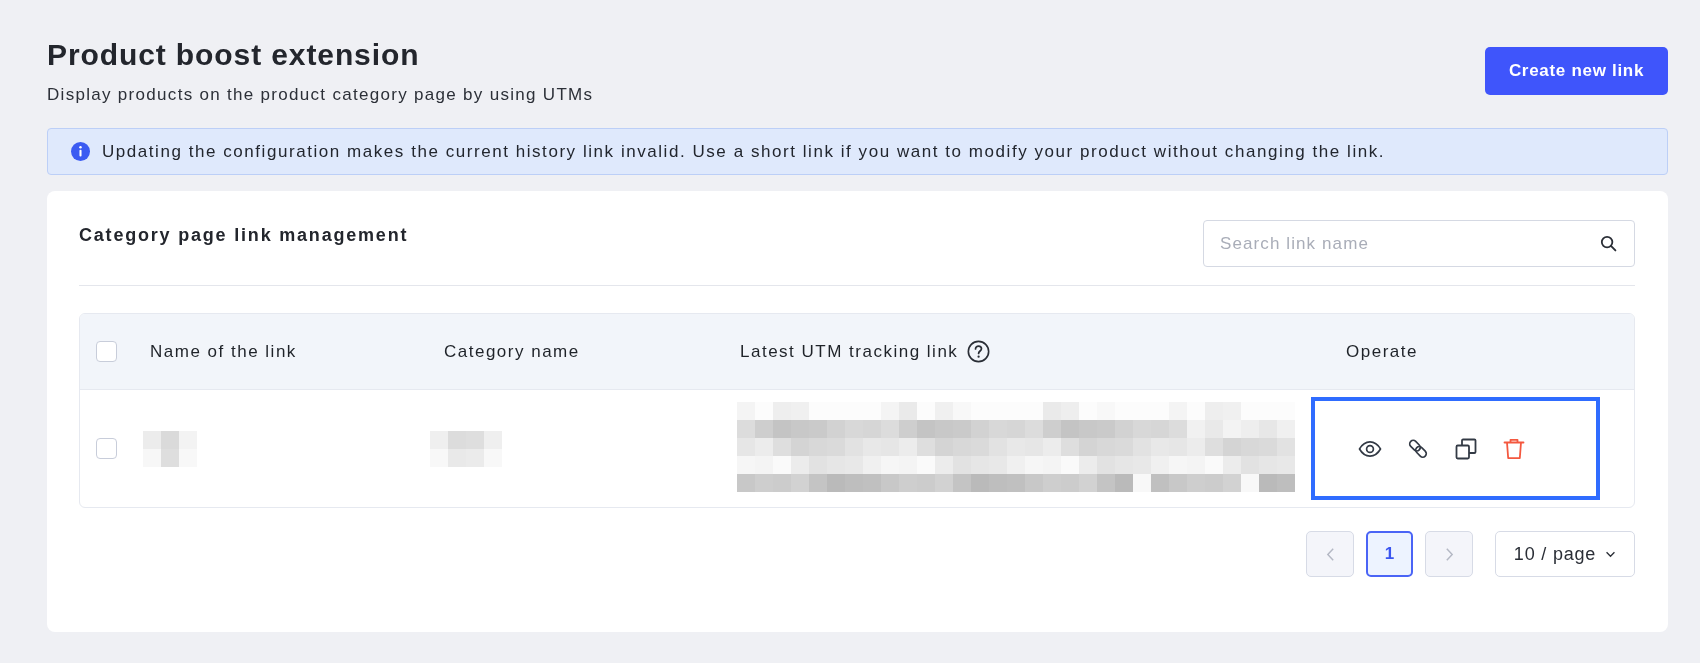 Image resolution: width=1700 pixels, height=663 pixels. I want to click on create-link-button: Create new link, so click(1576, 71).